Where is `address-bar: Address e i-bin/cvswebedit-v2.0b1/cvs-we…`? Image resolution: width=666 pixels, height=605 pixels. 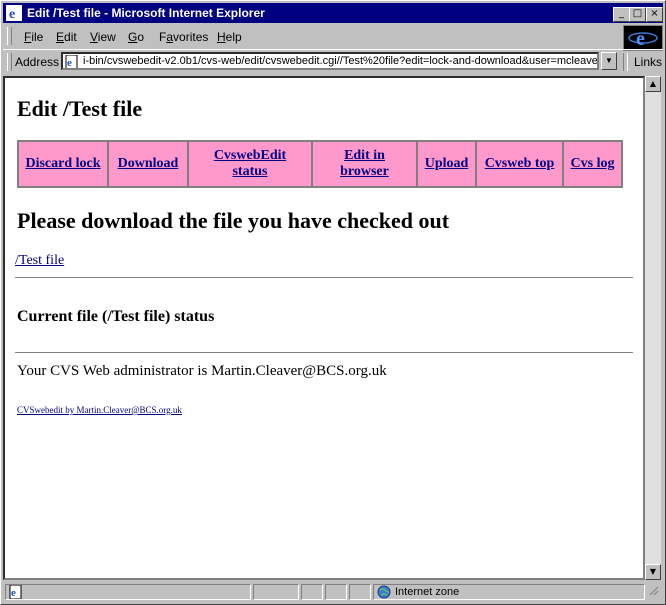 address-bar: Address e i-bin/cvswebedit-v2.0b1/cvs-we… is located at coordinates (333, 61).